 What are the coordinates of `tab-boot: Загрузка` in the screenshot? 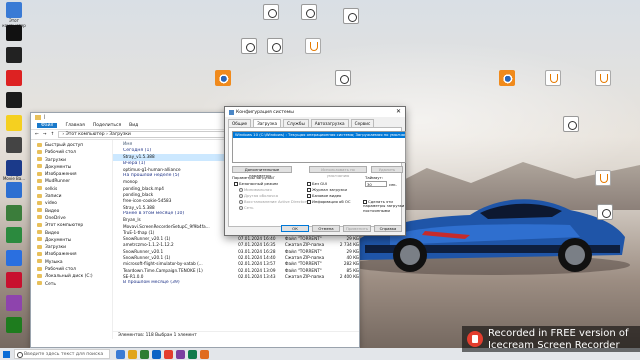 It's located at (267, 123).